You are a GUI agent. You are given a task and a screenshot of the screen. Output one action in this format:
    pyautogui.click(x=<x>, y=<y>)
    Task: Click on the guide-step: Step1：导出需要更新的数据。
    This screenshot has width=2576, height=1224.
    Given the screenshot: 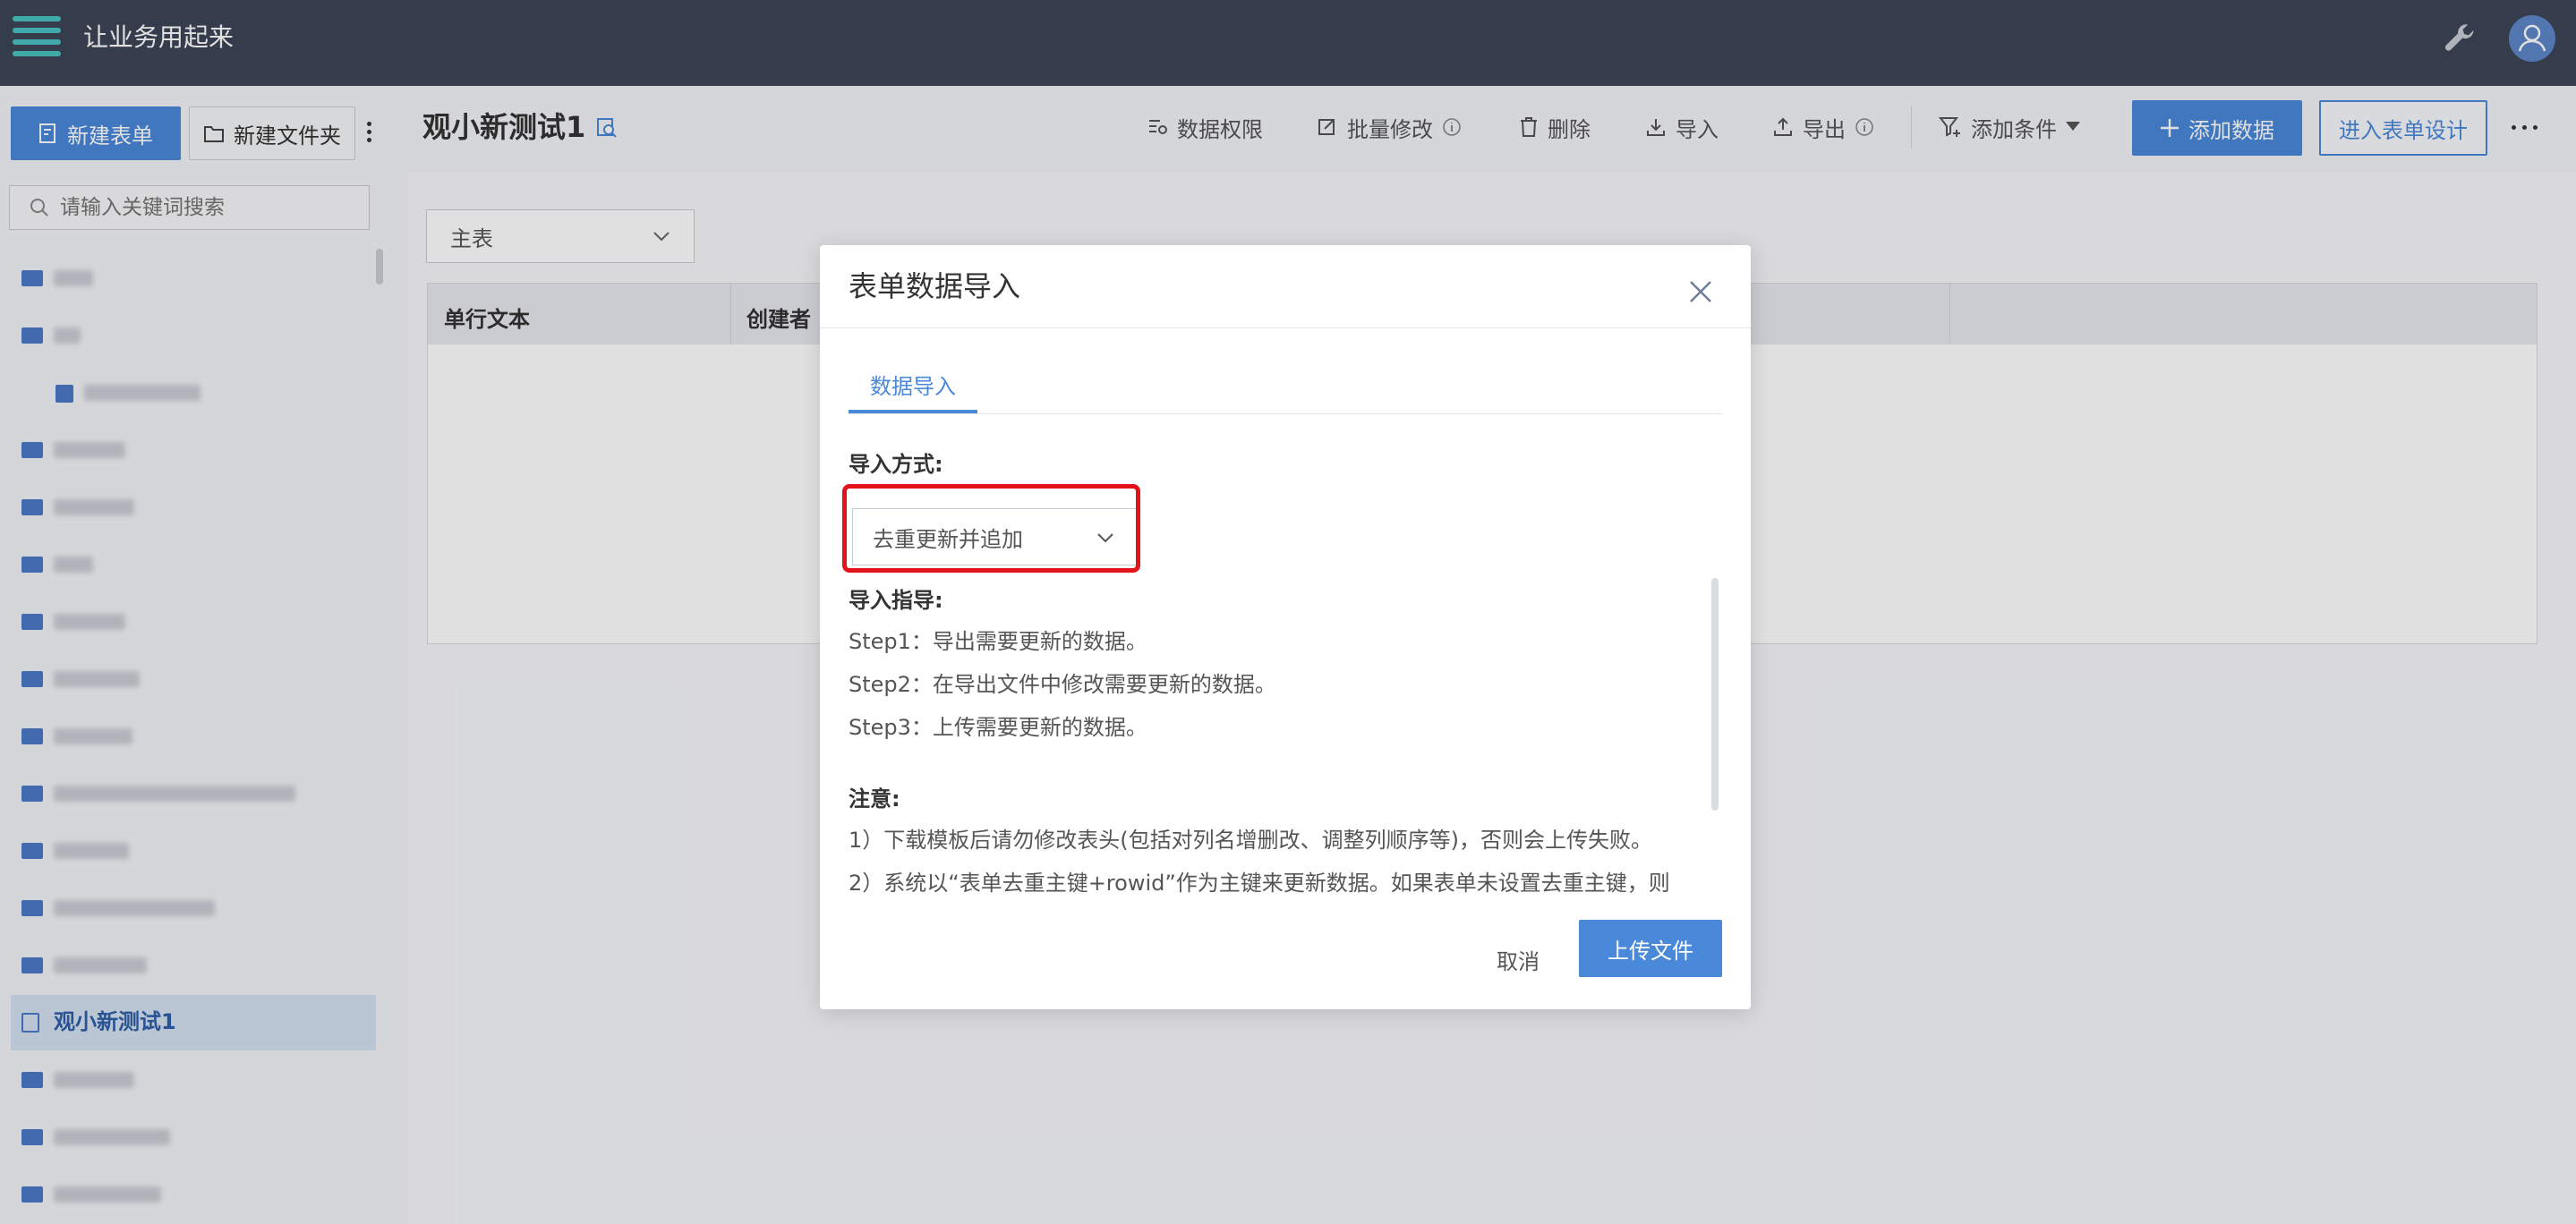 What is the action you would take?
    pyautogui.click(x=998, y=641)
    